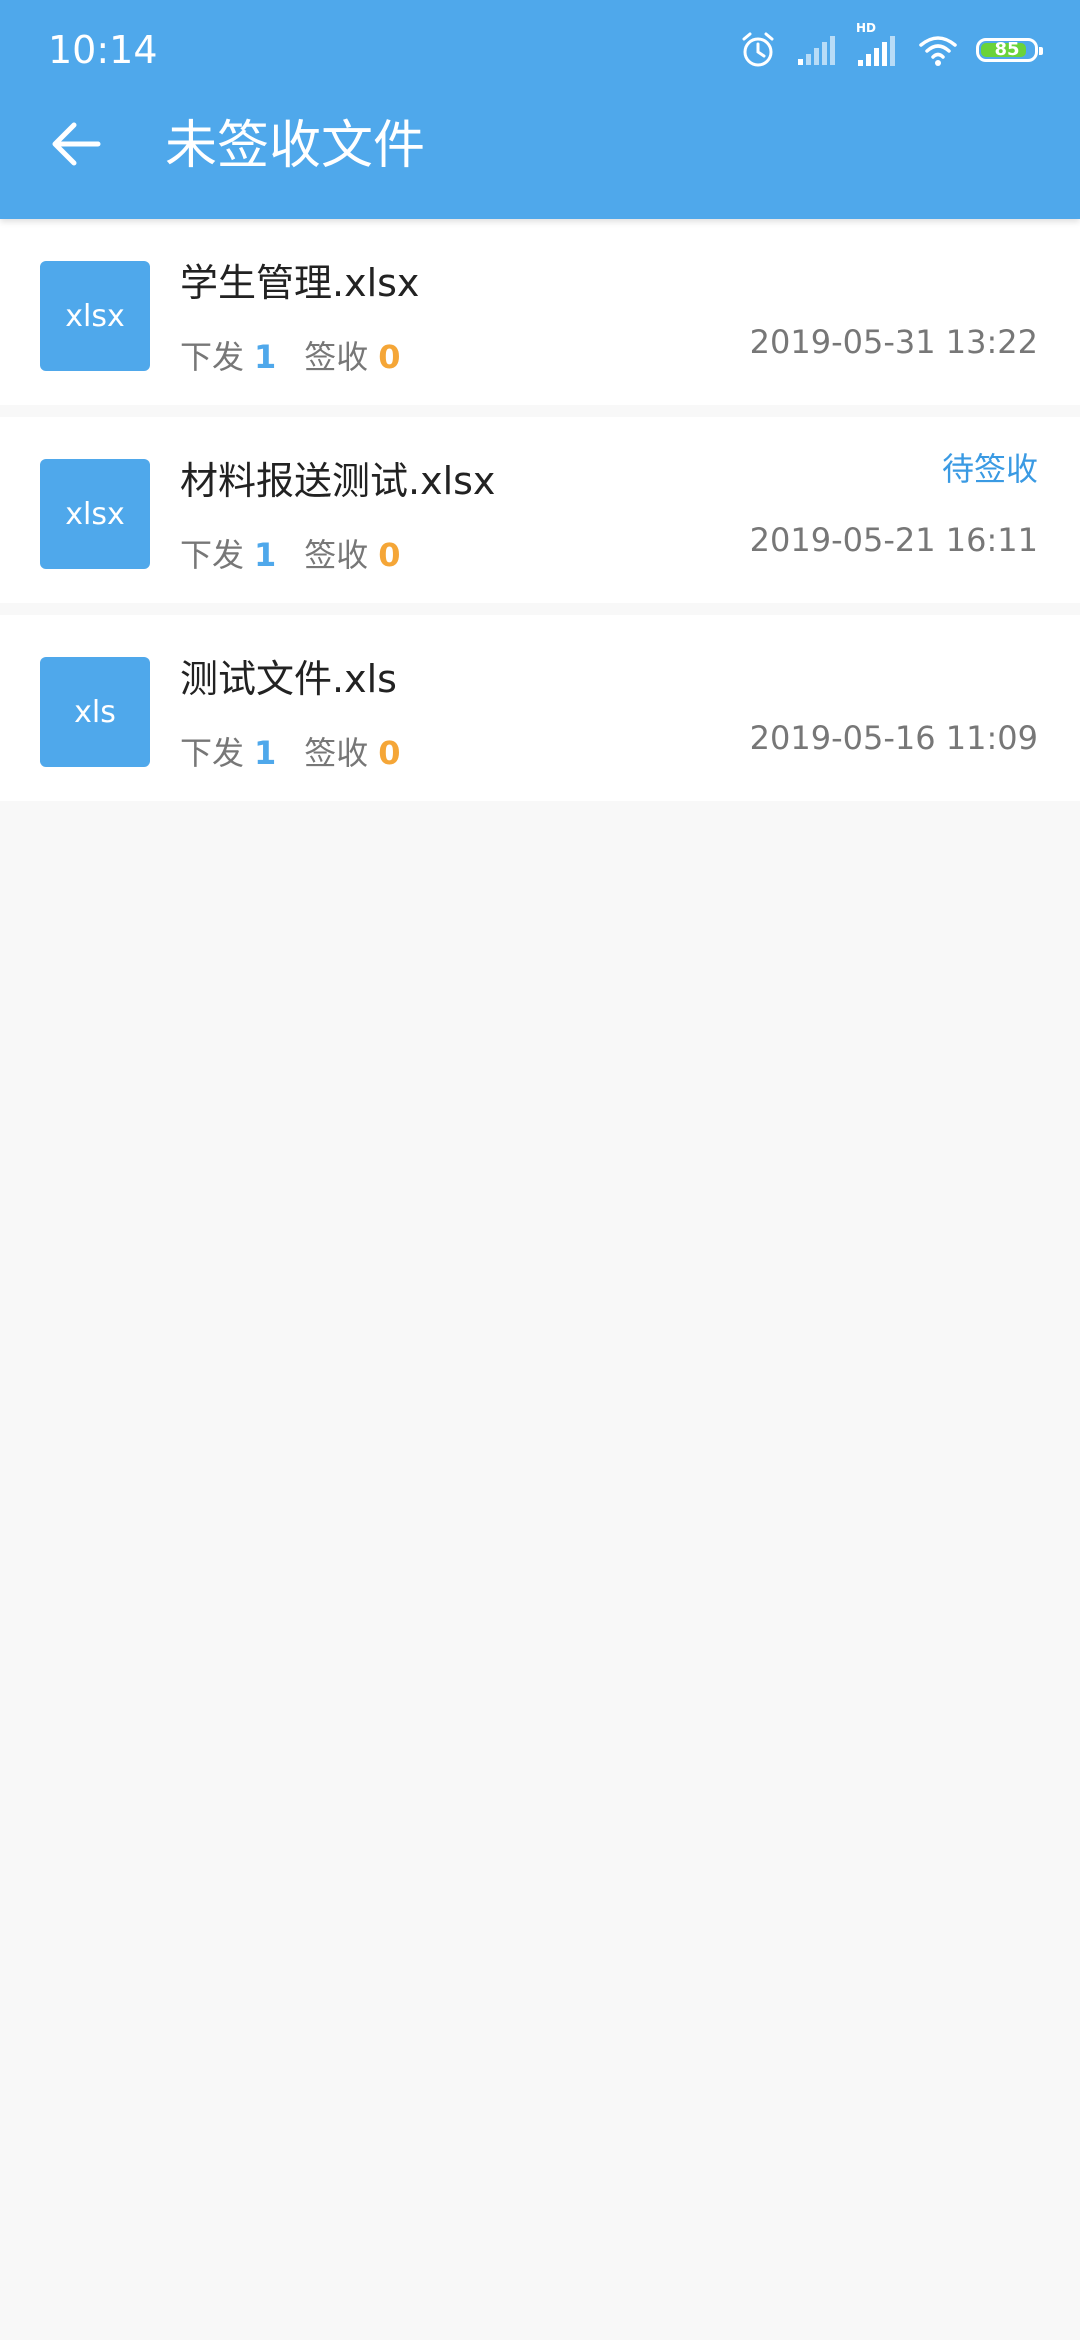 This screenshot has height=2340, width=1080. I want to click on file-row: xls 测试文件.xls 下发 1 签收 0 2019-05-16 11:09, so click(540, 708).